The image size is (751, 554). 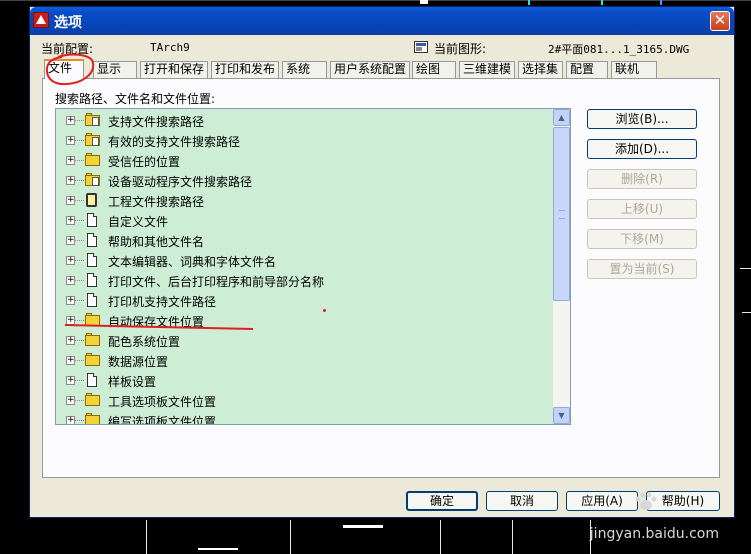 I want to click on tree-item-label: 编写选项板文件位置, so click(x=162, y=420).